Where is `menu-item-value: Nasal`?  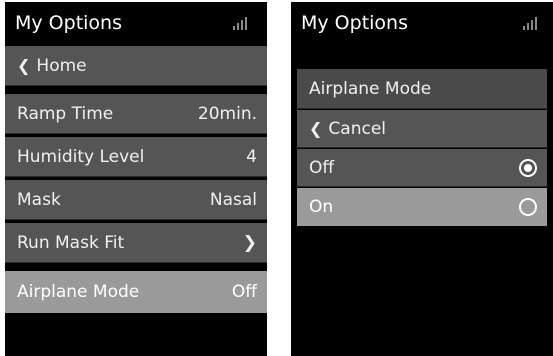 menu-item-value: Nasal is located at coordinates (233, 199).